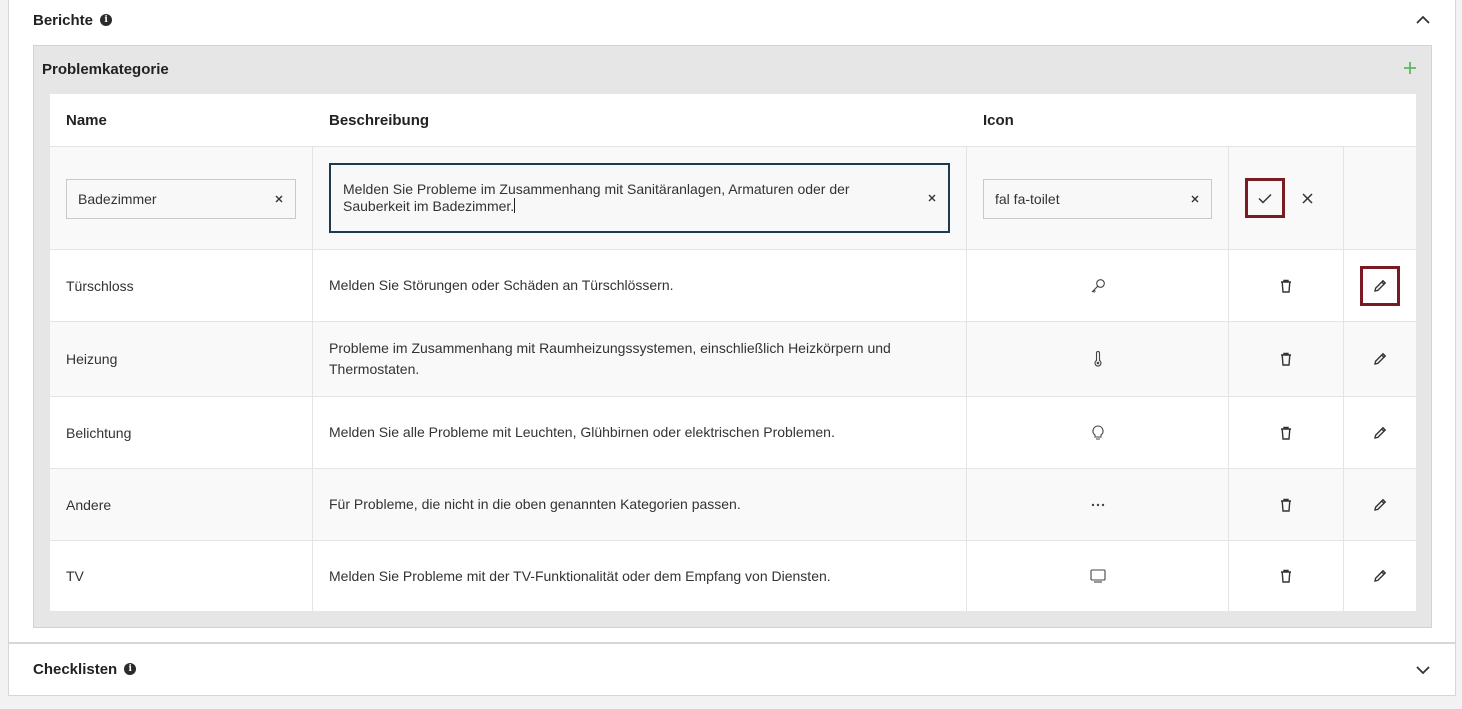 Image resolution: width=1462 pixels, height=709 pixels. Describe the element at coordinates (379, 120) in the screenshot. I see `column-header-description: Beschreibung` at that location.